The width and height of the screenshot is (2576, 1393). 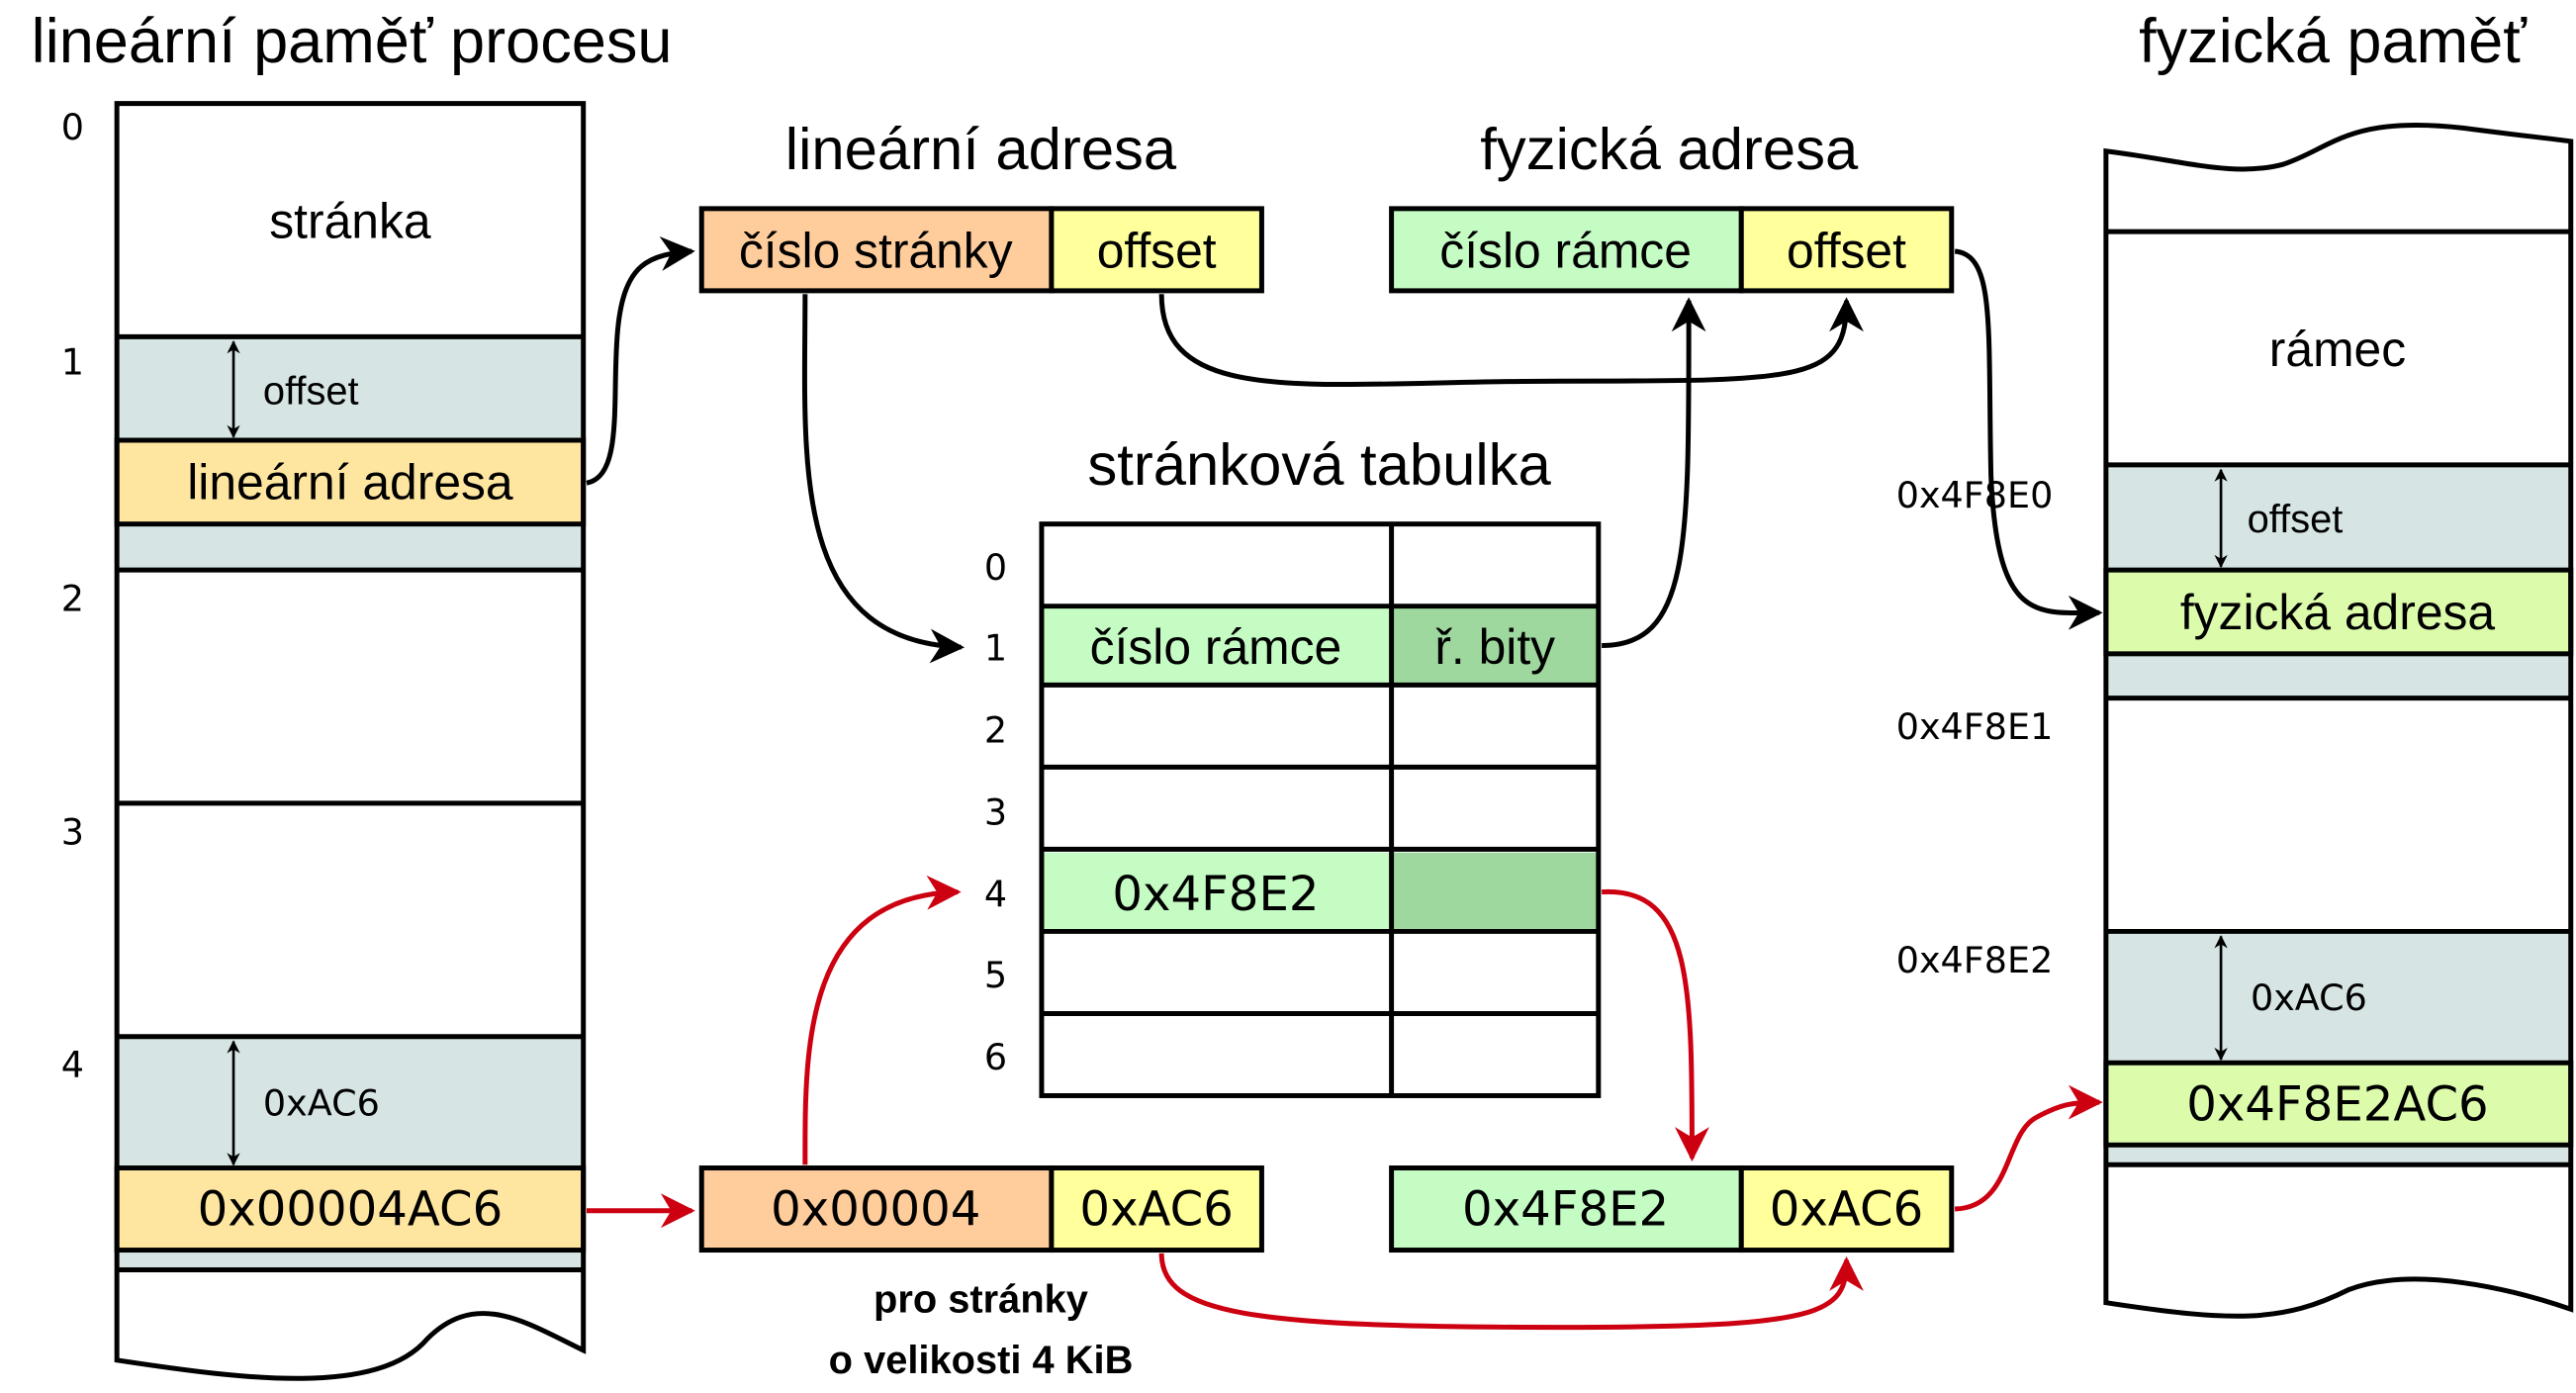 I want to click on page-index: 3, so click(x=72, y=831).